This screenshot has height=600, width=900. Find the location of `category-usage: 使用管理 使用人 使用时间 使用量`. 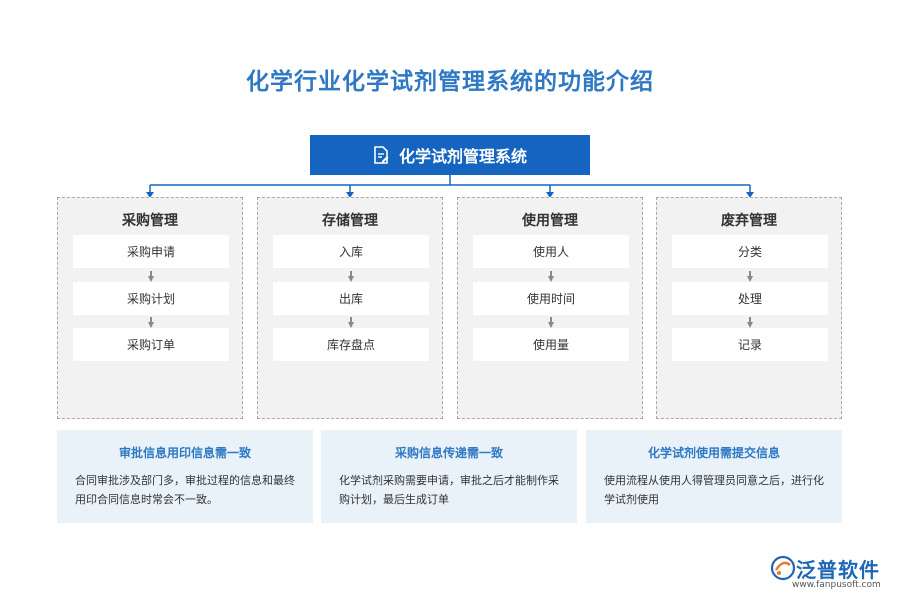

category-usage: 使用管理 使用人 使用时间 使用量 is located at coordinates (550, 308).